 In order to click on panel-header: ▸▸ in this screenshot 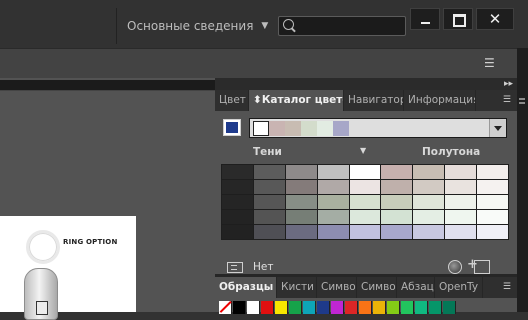, I will do `click(366, 84)`.